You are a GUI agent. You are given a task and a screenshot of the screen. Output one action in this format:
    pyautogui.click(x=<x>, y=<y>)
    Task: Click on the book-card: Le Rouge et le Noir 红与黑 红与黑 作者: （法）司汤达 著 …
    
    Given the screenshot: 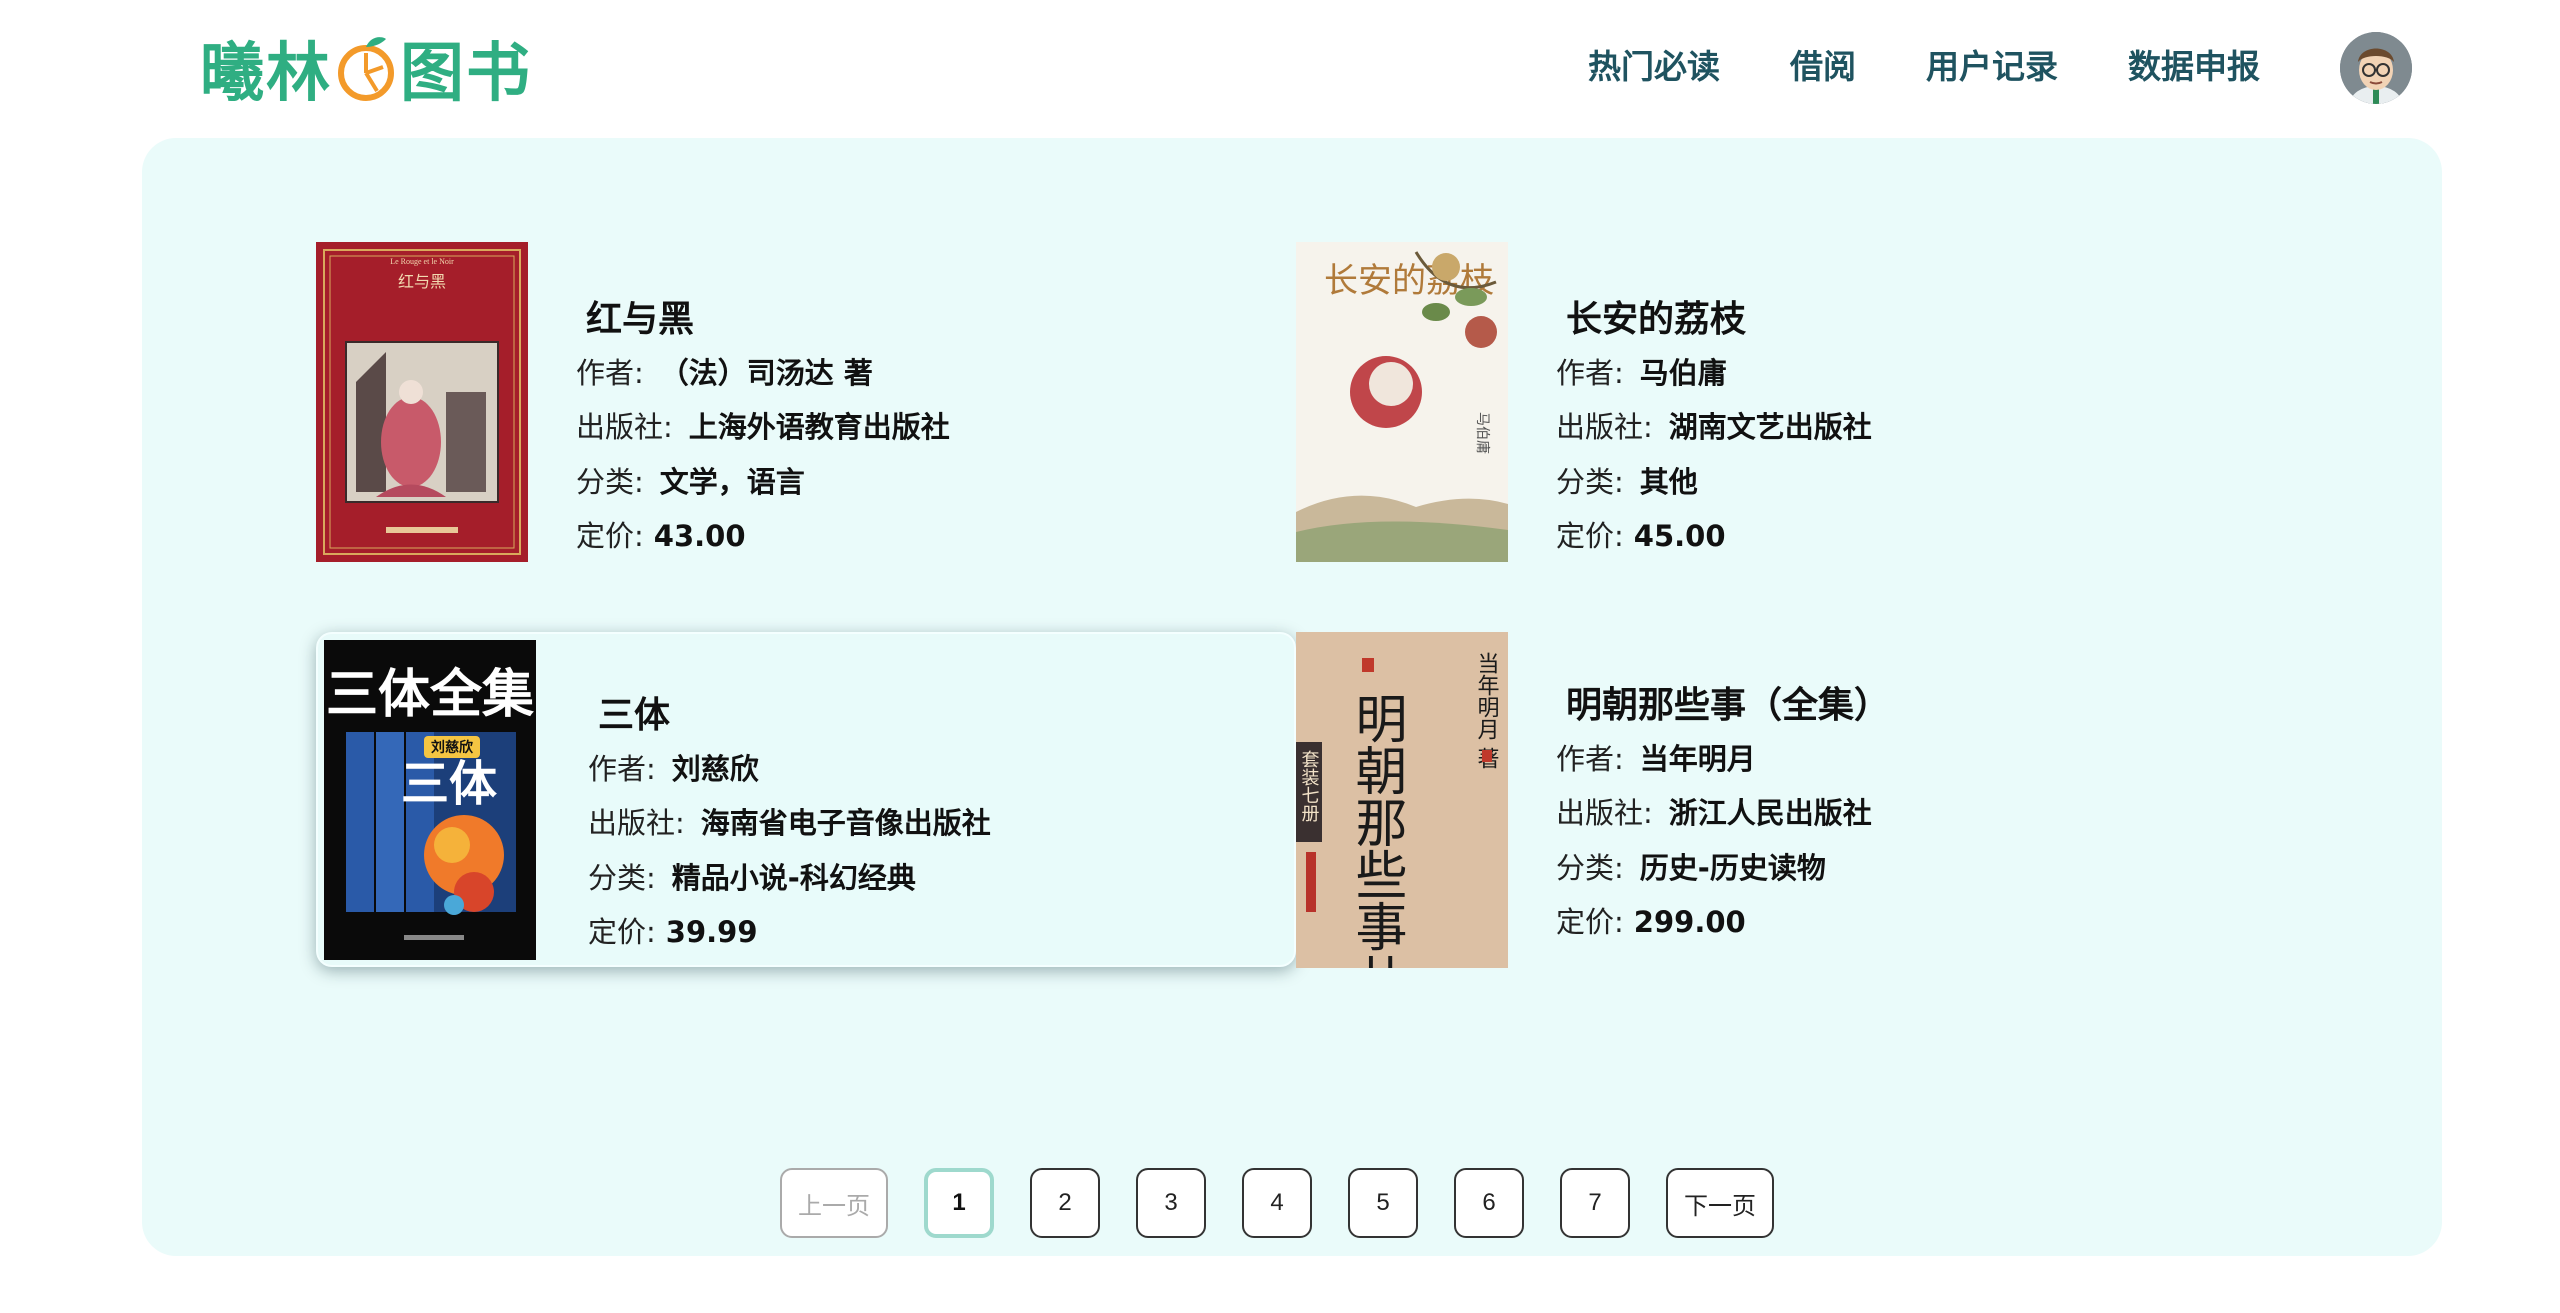 What is the action you would take?
    pyautogui.click(x=806, y=409)
    